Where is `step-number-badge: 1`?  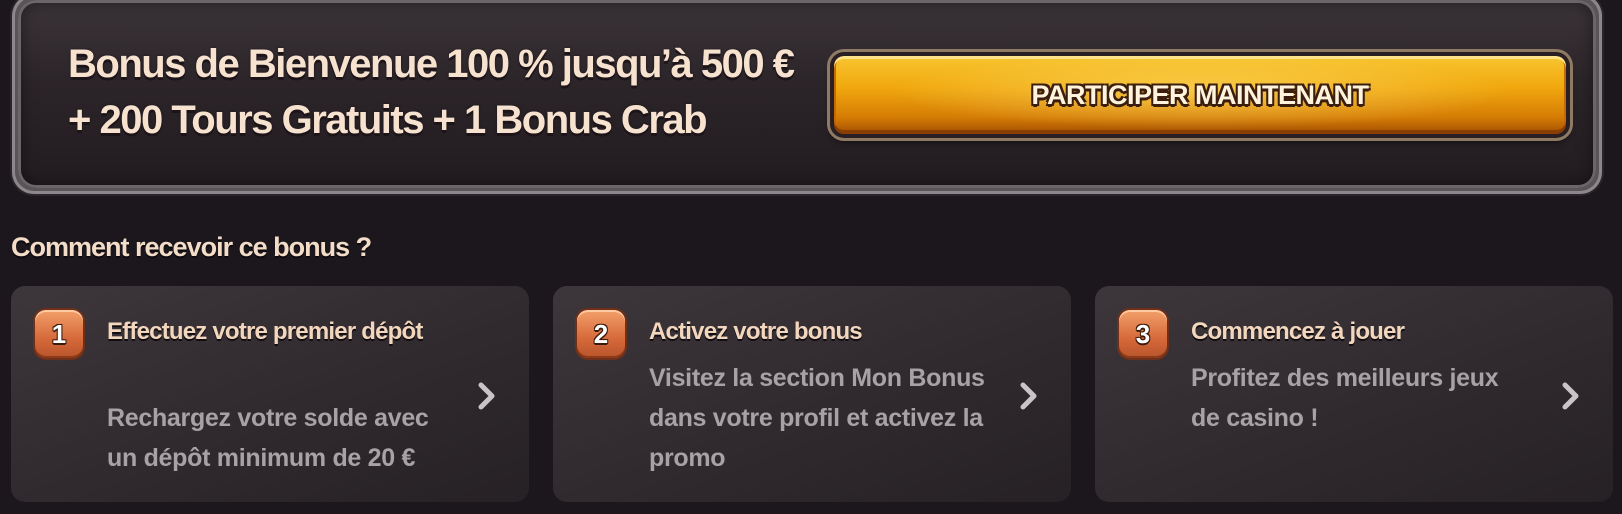 step-number-badge: 1 is located at coordinates (59, 334).